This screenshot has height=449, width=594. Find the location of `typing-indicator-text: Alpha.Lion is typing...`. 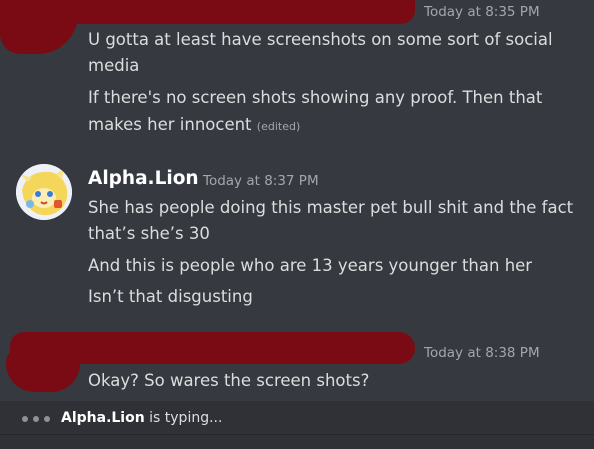

typing-indicator-text: Alpha.Lion is typing... is located at coordinates (141, 418).